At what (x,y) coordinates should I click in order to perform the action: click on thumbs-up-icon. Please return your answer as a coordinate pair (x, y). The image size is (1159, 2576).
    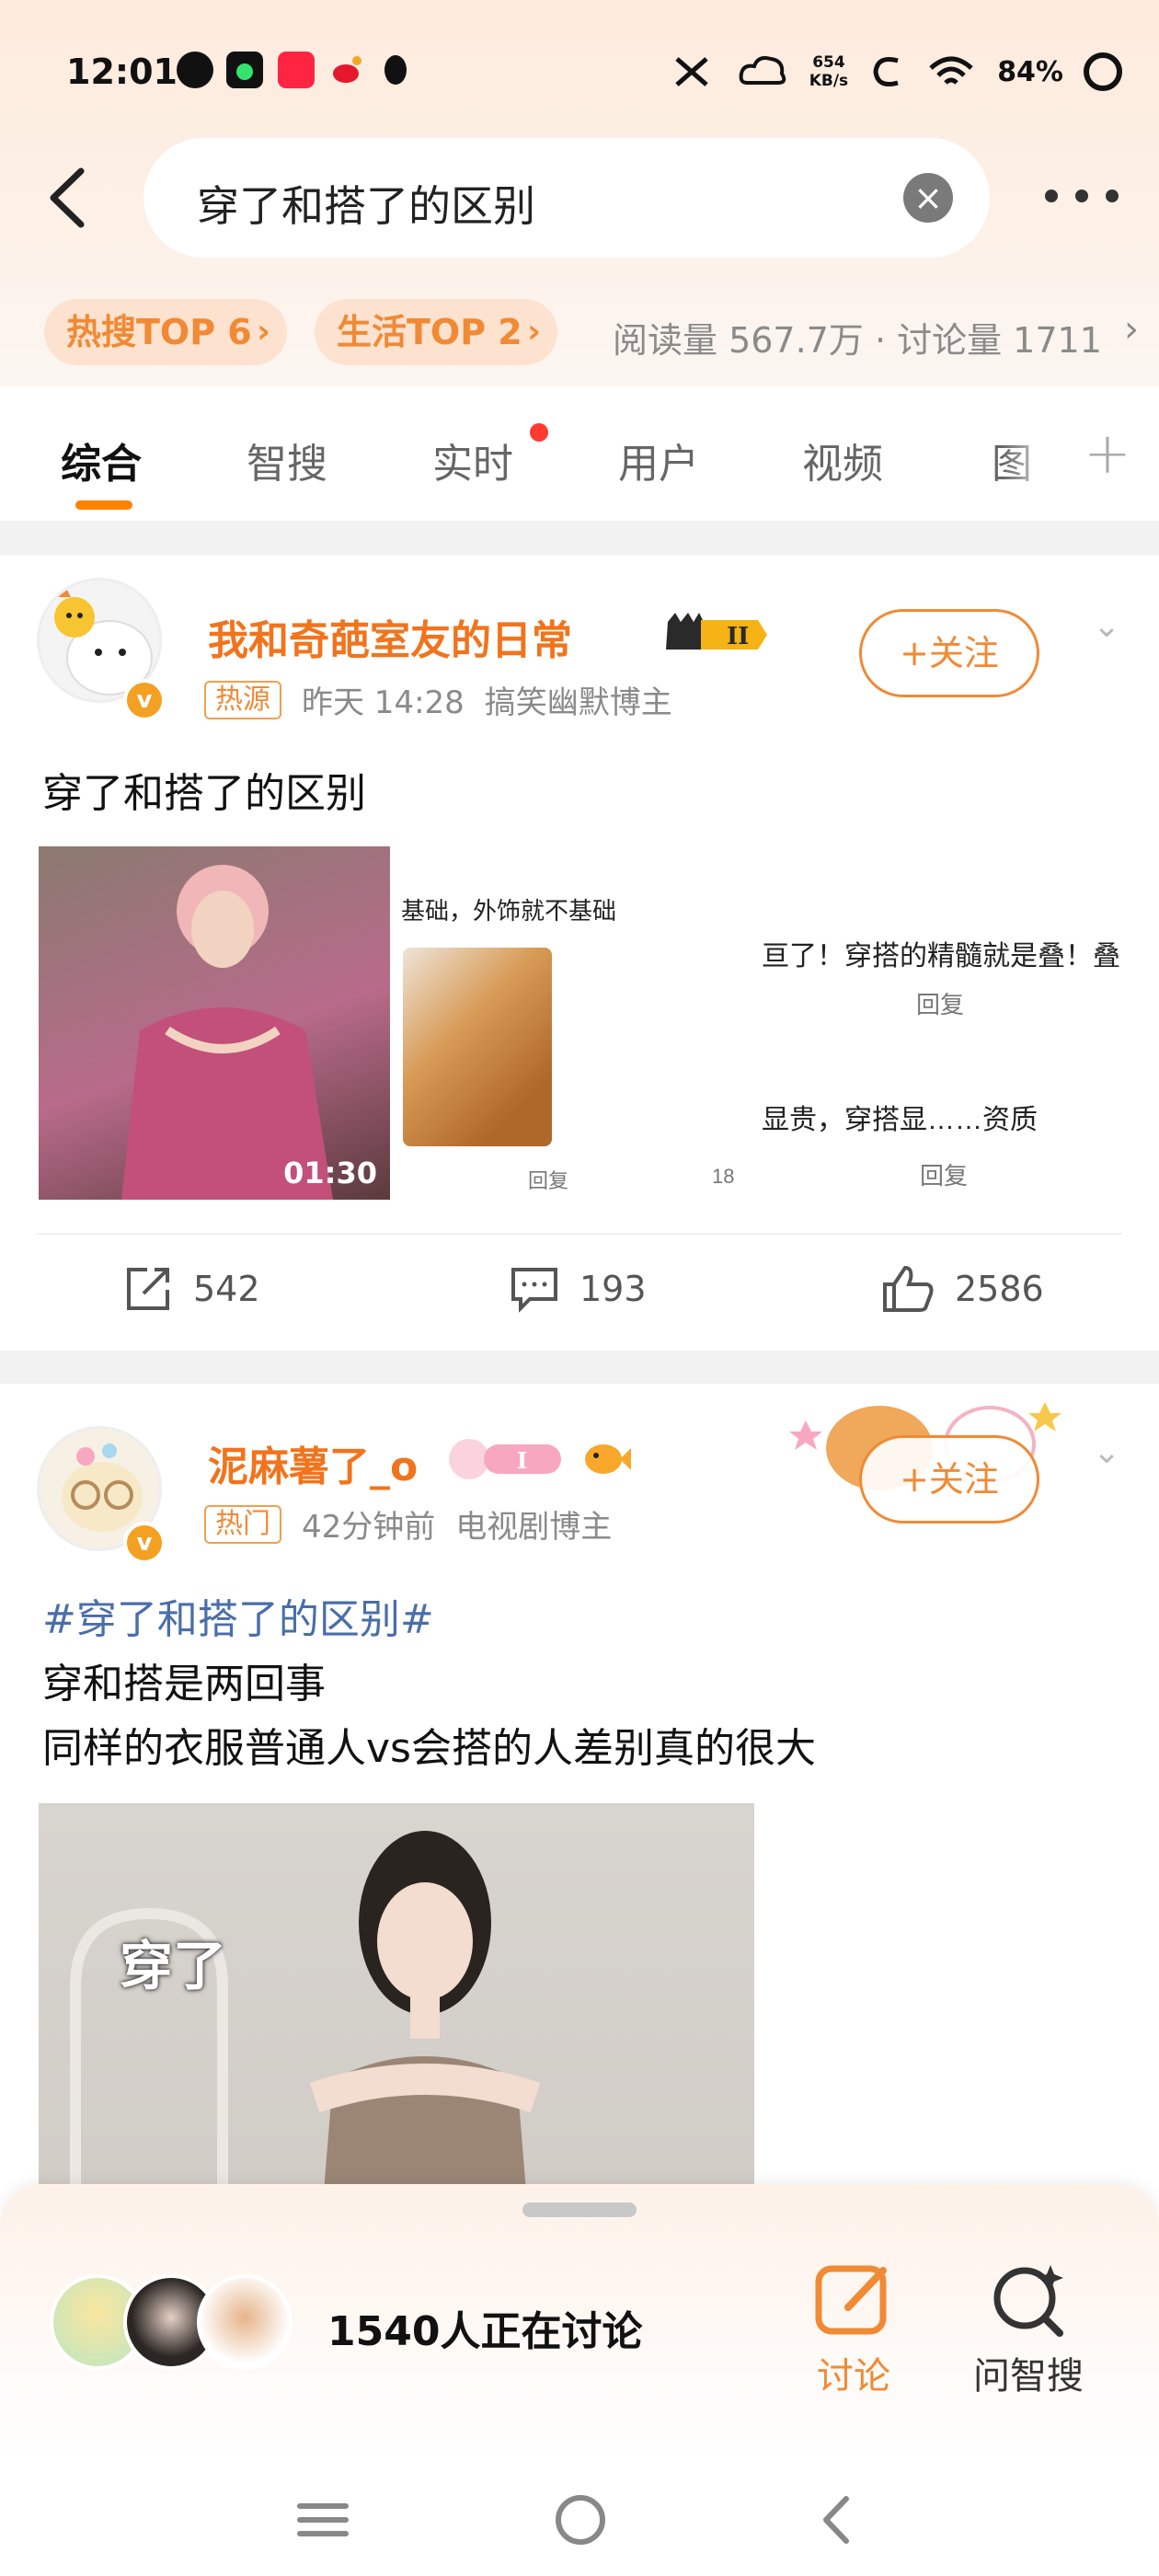
    Looking at the image, I should click on (908, 1288).